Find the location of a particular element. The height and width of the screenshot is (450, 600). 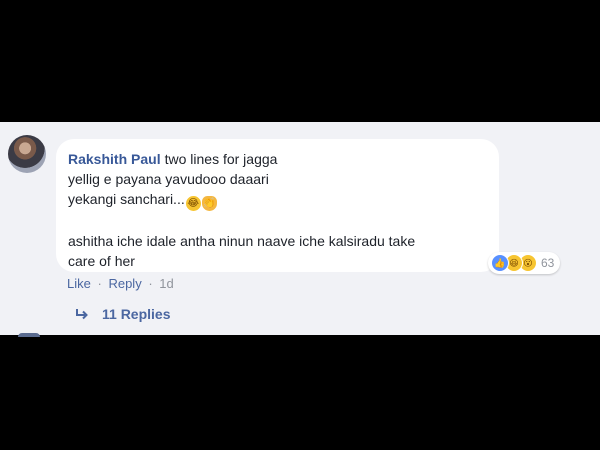

tears-of-joy-emoji: 😂 is located at coordinates (193, 203).